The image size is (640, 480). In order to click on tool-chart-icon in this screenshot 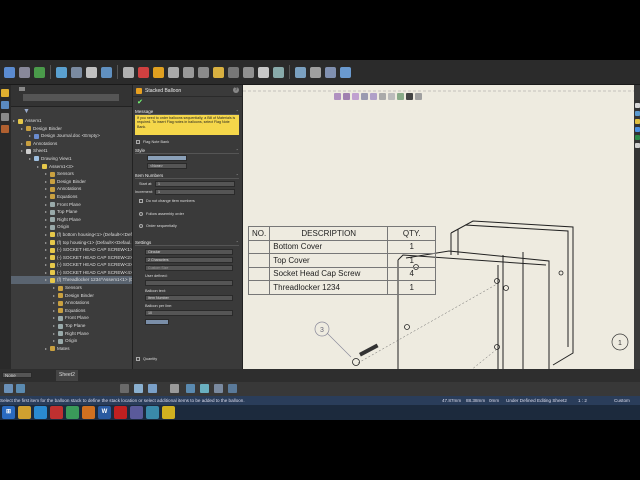, I will do `click(61, 72)`.